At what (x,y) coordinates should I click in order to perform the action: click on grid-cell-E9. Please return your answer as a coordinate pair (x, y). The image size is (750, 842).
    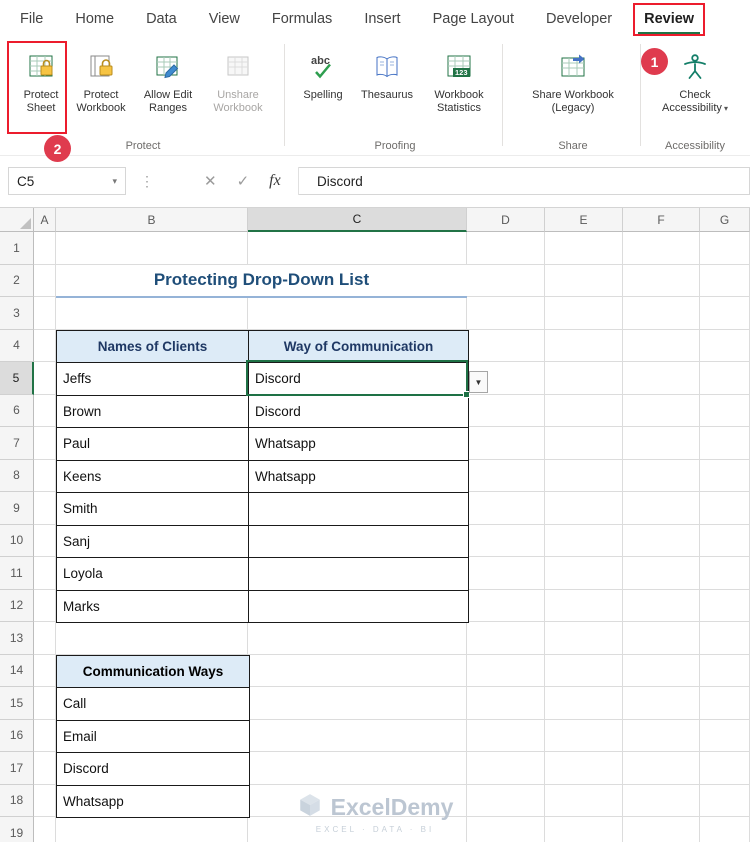
    Looking at the image, I should click on (584, 508).